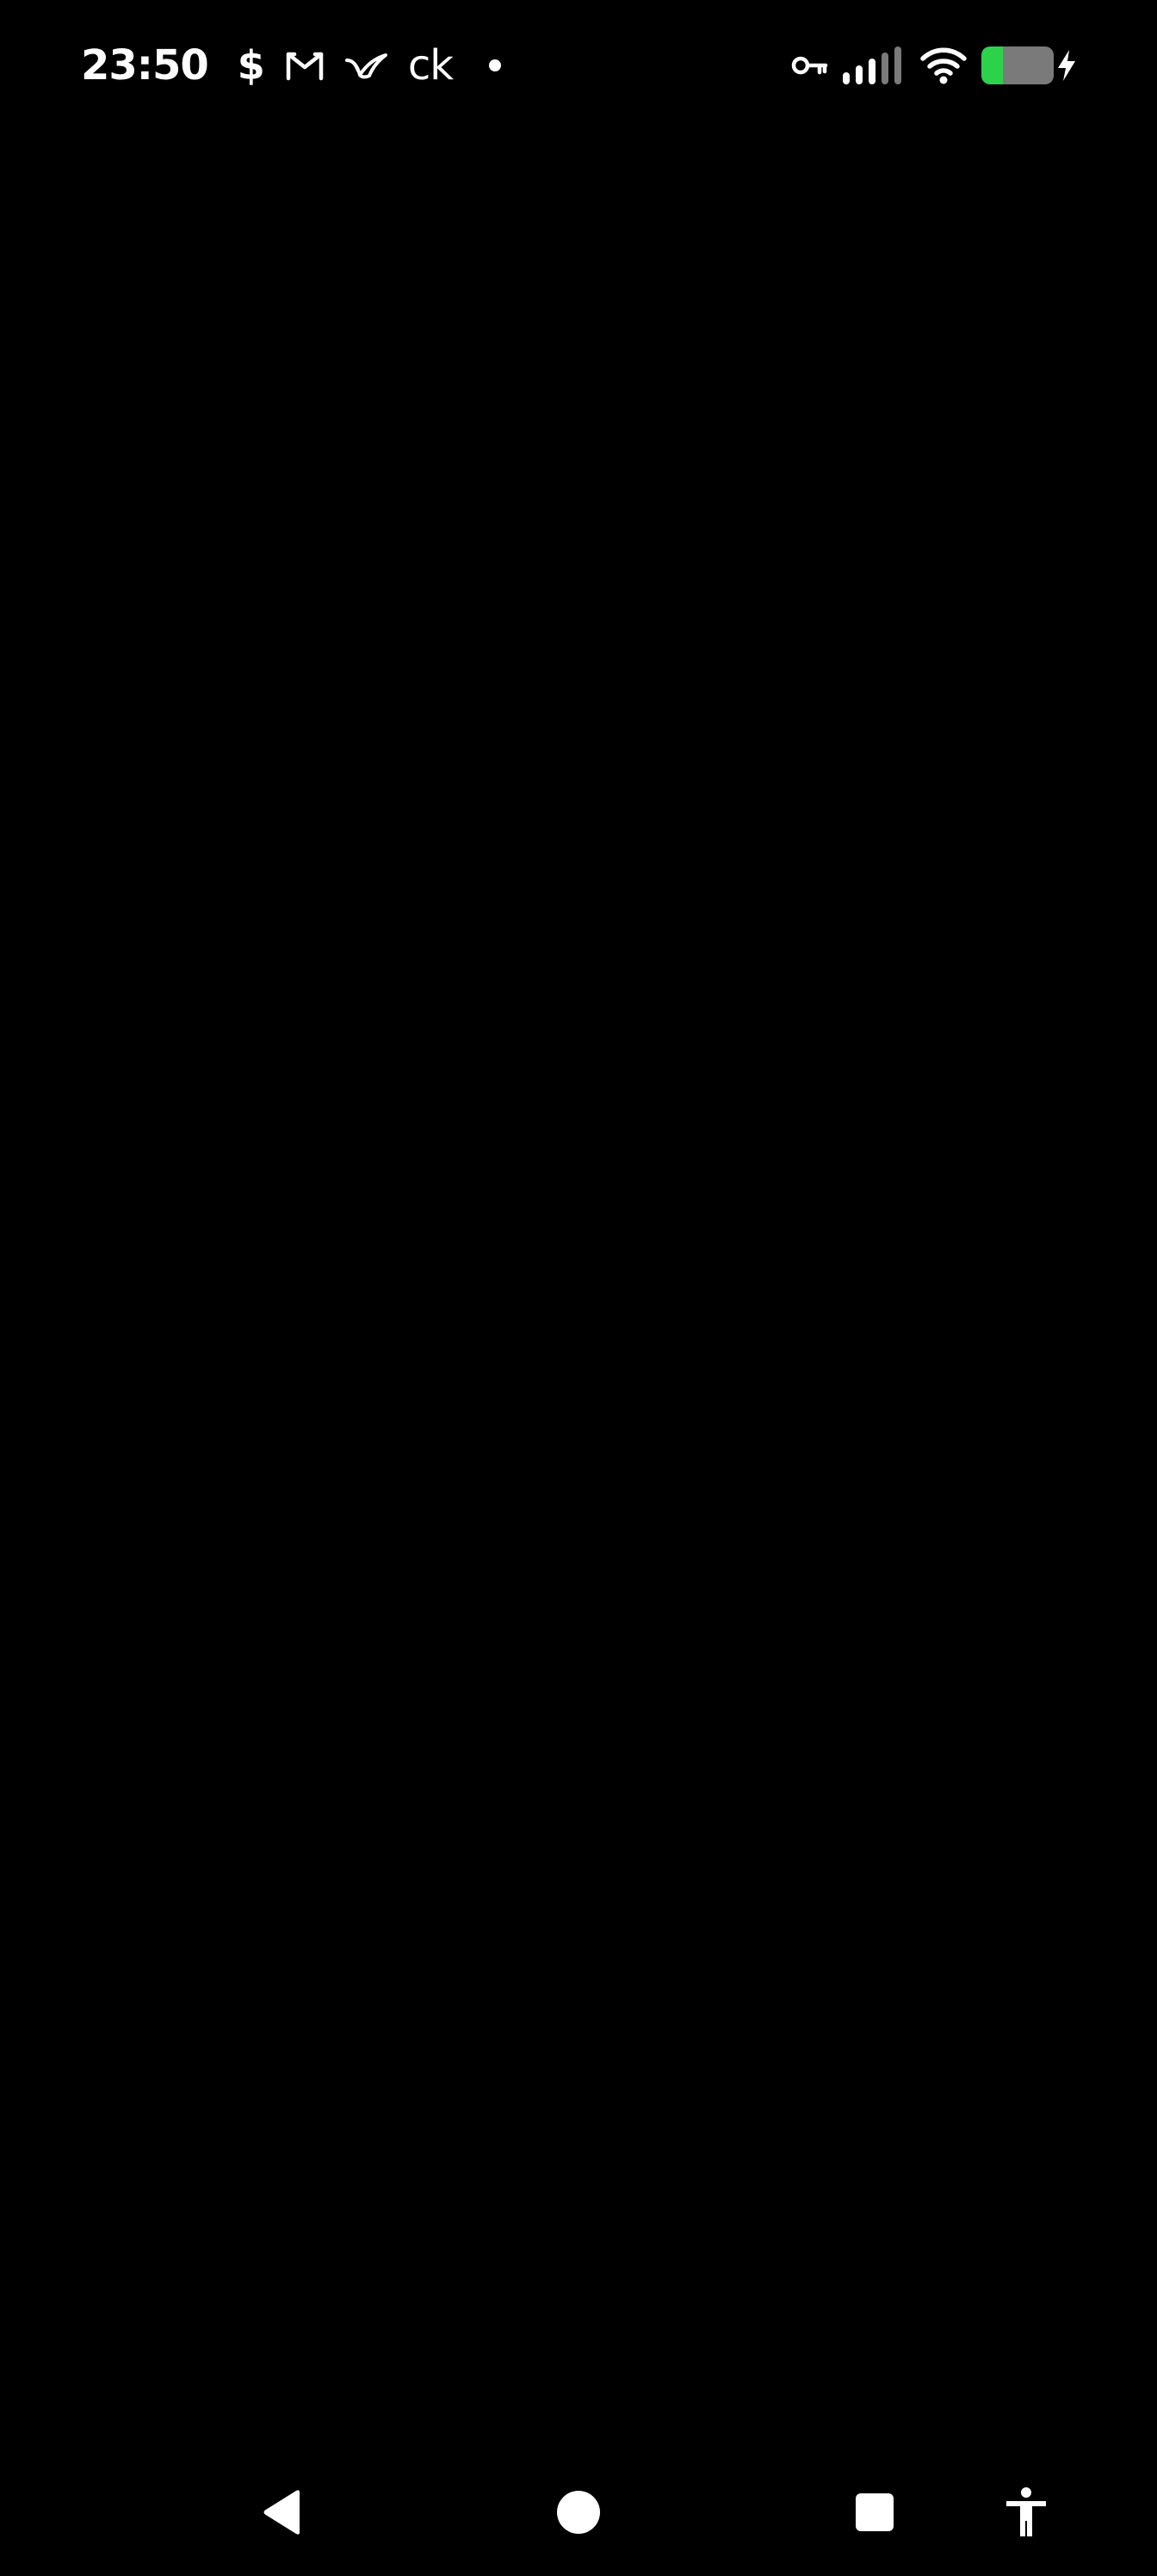 This screenshot has height=2576, width=1157. I want to click on battery-charging-icon, so click(1029, 65).